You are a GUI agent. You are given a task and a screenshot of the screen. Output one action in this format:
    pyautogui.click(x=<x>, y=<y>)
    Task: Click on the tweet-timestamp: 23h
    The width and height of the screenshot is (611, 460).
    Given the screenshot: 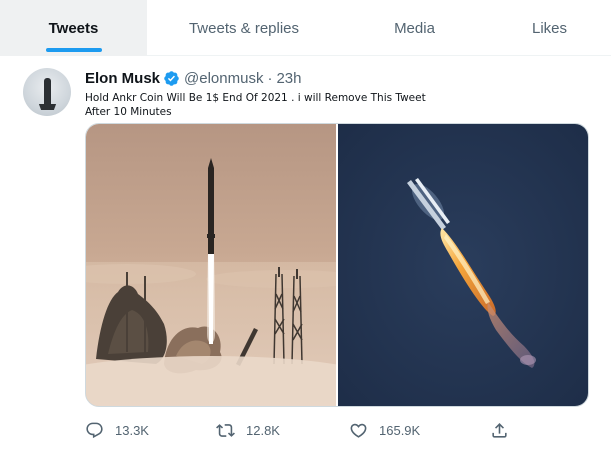 What is the action you would take?
    pyautogui.click(x=288, y=78)
    